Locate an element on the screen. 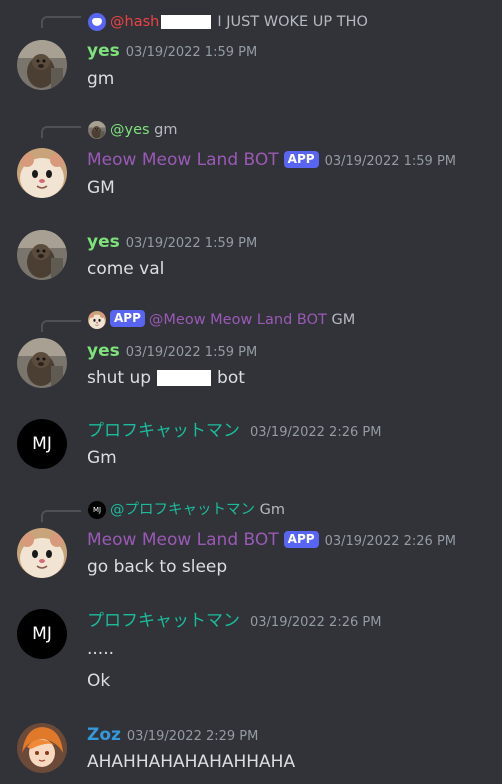  reply-preview: @yes gm is located at coordinates (133, 130).